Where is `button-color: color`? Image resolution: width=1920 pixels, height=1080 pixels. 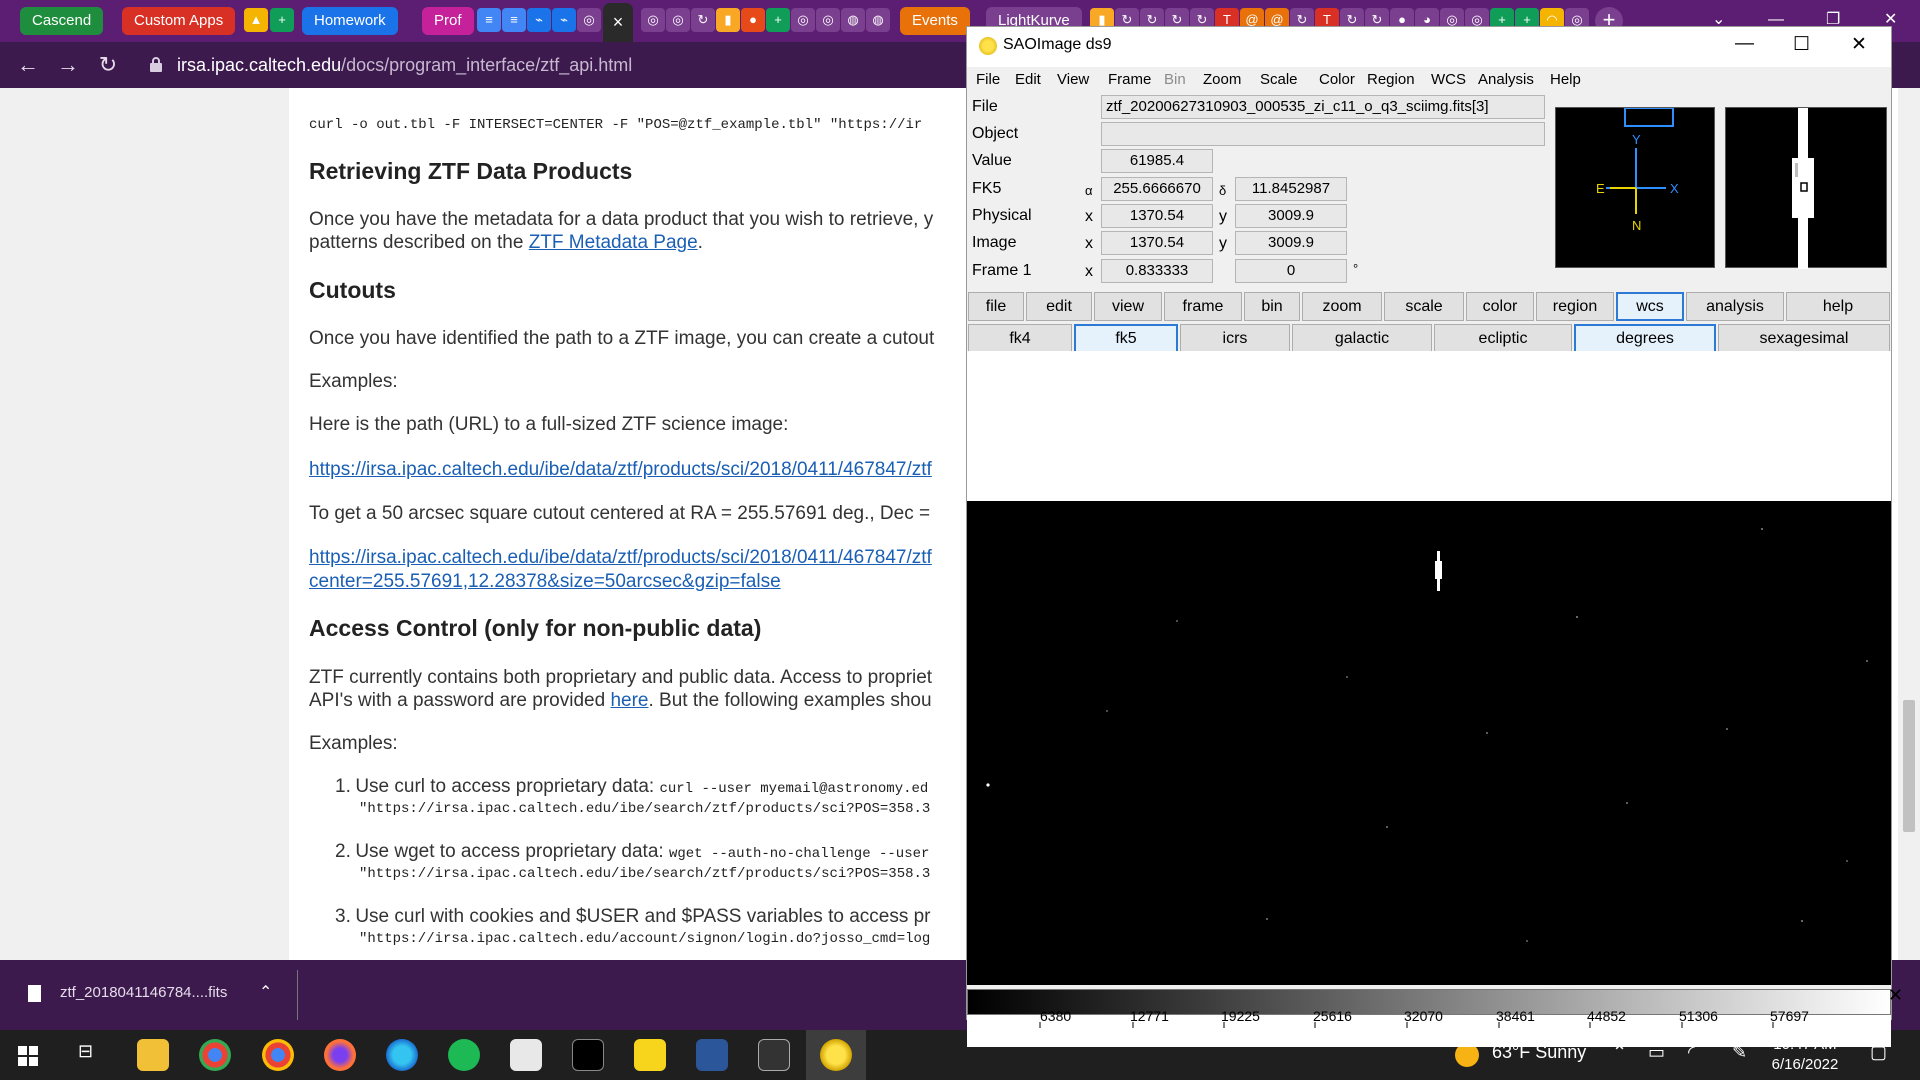
button-color: color is located at coordinates (1500, 306).